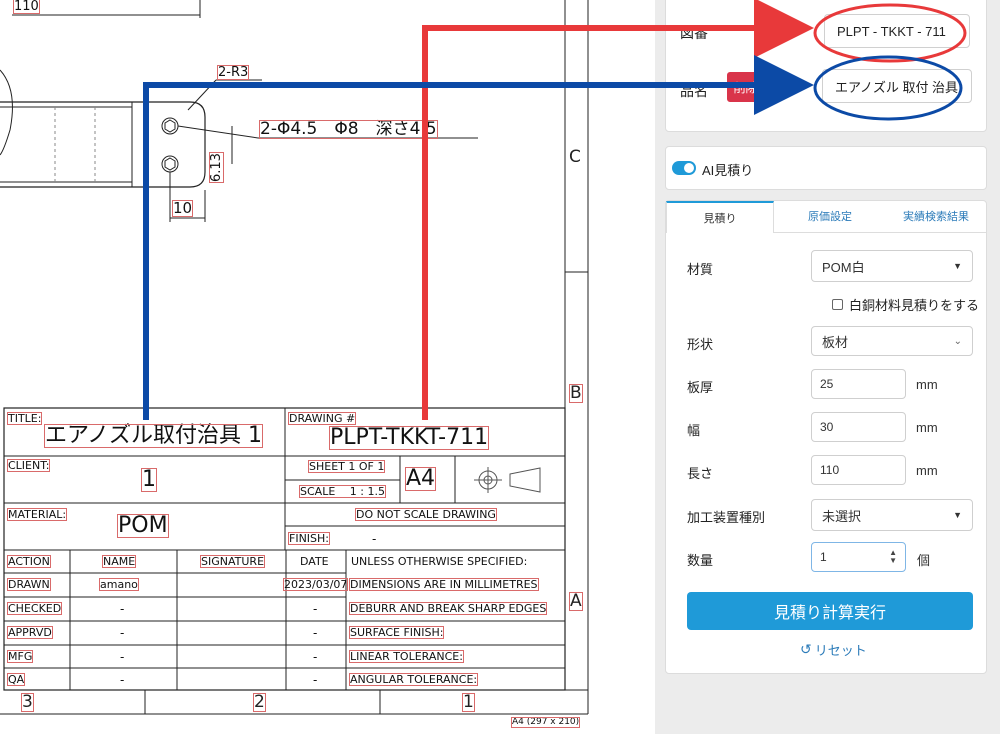 This screenshot has height=734, width=1000. Describe the element at coordinates (924, 560) in the screenshot. I see `quantity-unit: 個` at that location.